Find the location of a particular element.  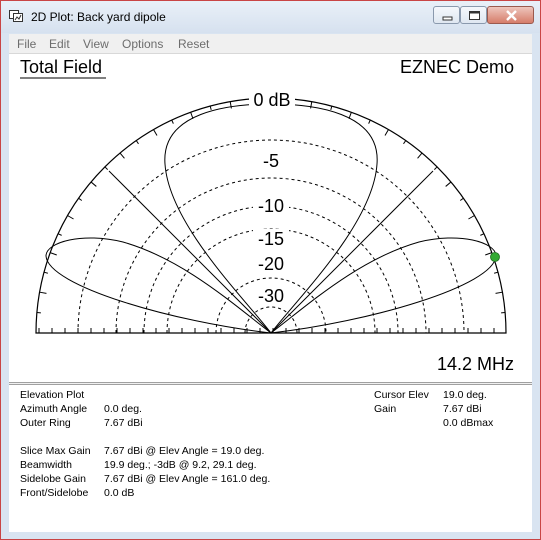

pattern-right-lobe is located at coordinates (383, 285).